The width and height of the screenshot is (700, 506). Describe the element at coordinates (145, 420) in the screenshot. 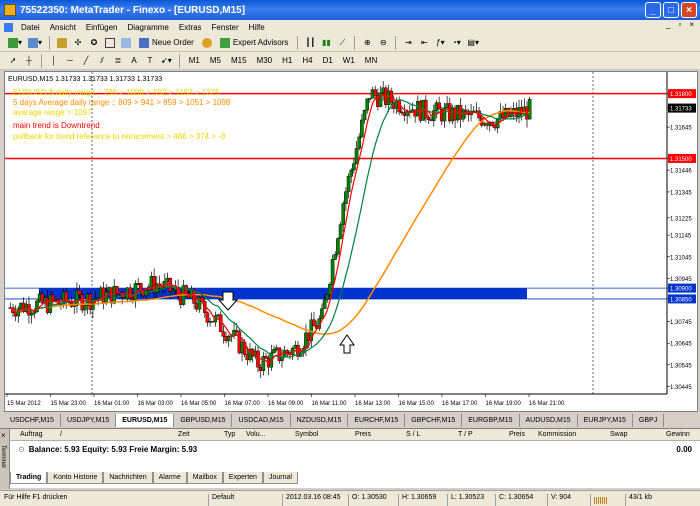

I see `symbol-tab-active: EURUSD,M15` at that location.